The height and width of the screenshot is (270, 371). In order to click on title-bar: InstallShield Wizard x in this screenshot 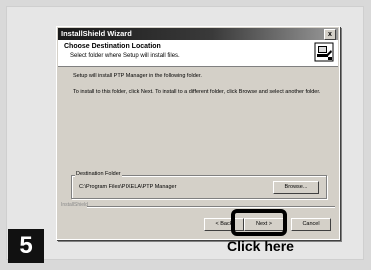, I will do `click(198, 34)`.